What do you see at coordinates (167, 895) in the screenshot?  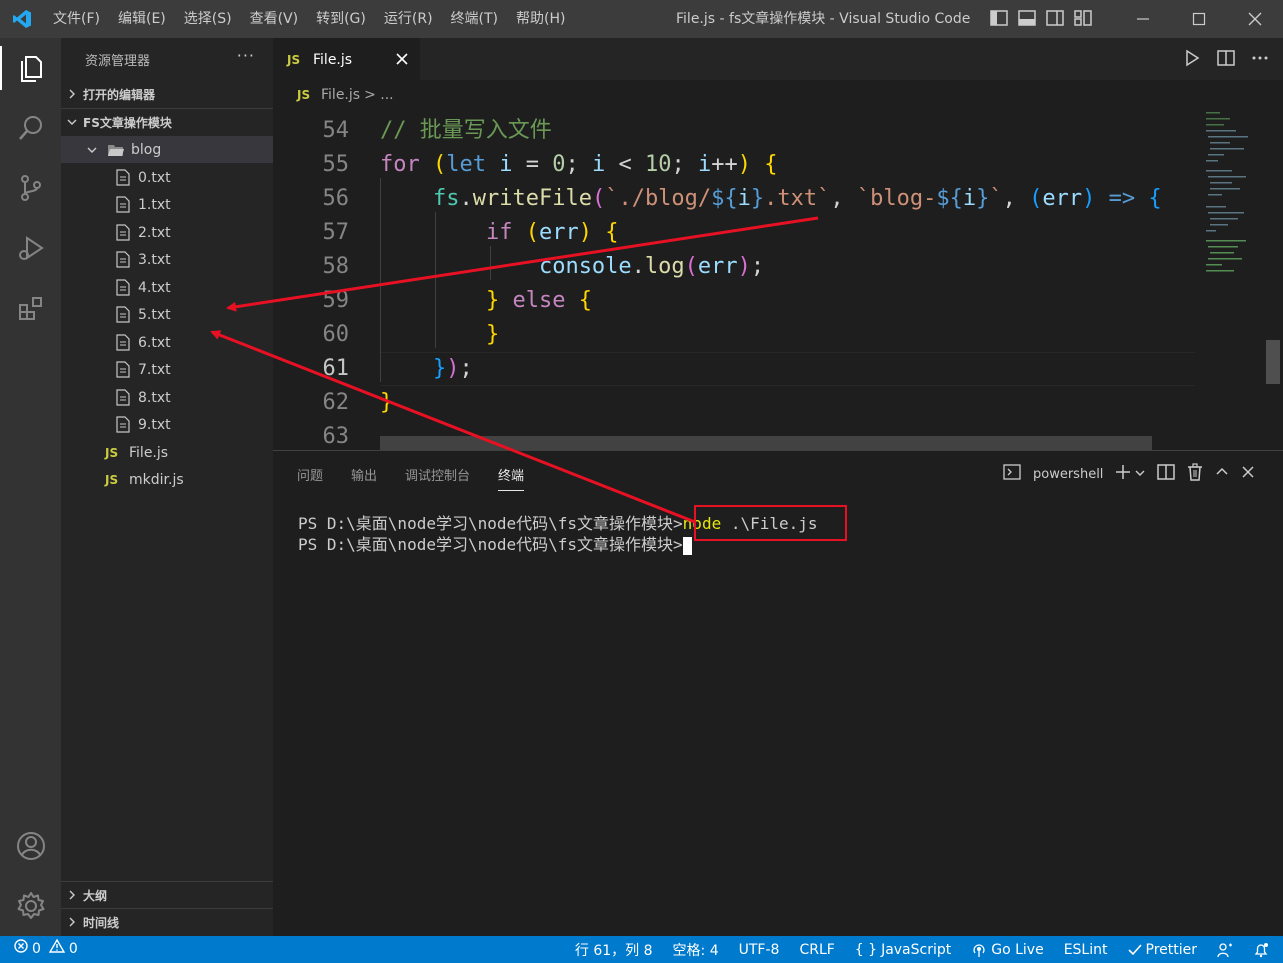 I see `outline-section: 大纲` at bounding box center [167, 895].